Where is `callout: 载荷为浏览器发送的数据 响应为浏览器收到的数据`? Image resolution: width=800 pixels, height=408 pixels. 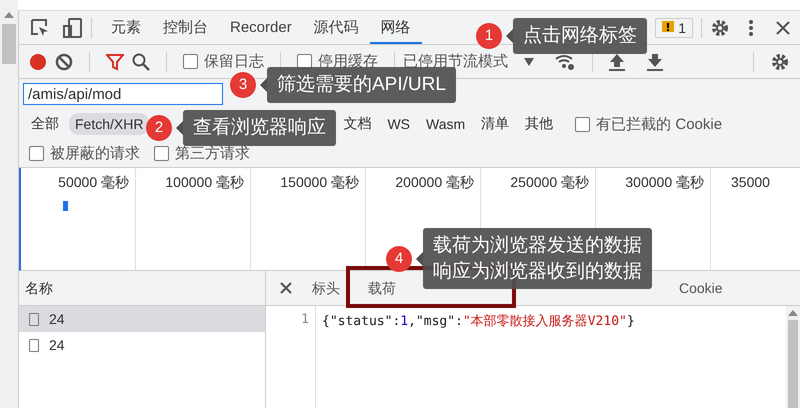 callout: 载荷为浏览器发送的数据 响应为浏览器收到的数据 is located at coordinates (537, 259).